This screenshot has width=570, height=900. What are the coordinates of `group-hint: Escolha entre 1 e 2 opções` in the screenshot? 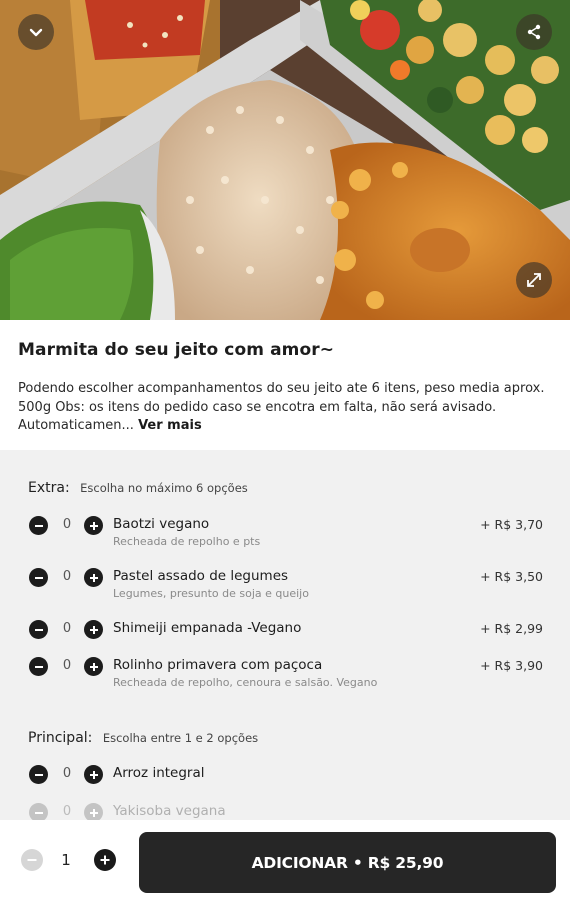 It's located at (180, 738).